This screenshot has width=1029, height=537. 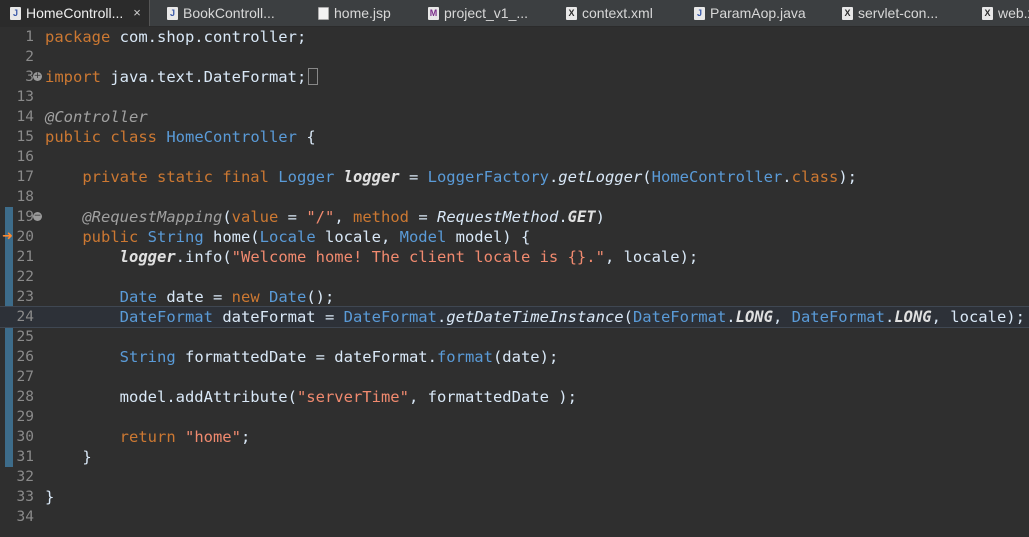 What do you see at coordinates (514, 337) in the screenshot?
I see `code-line: 25` at bounding box center [514, 337].